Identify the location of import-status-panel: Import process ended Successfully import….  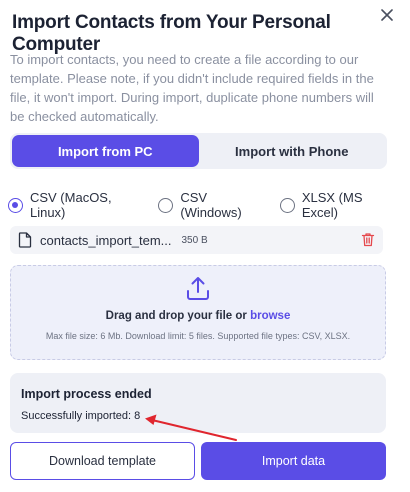
(198, 403).